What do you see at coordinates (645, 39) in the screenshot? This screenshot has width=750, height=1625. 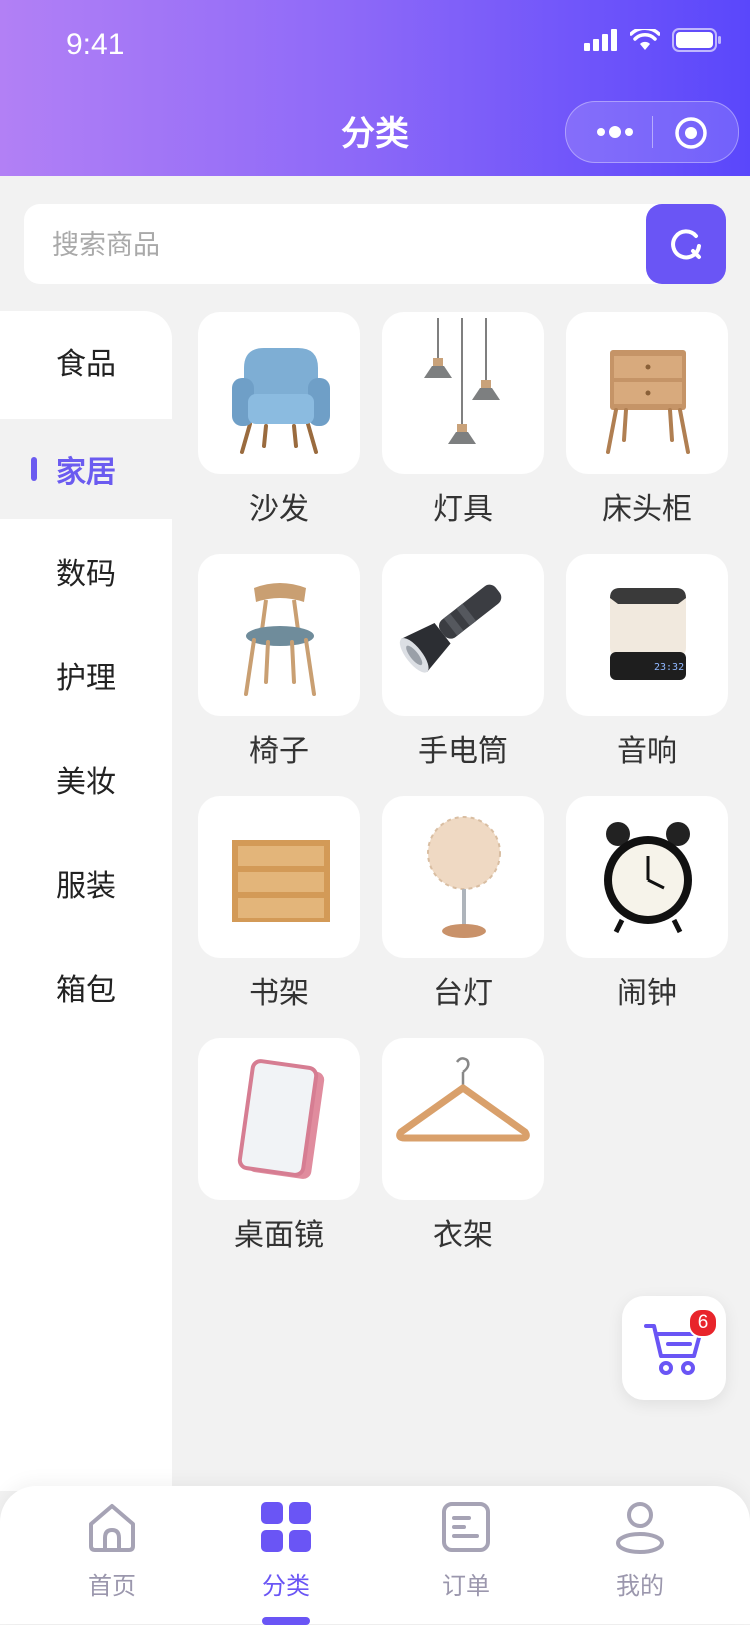 I see `wifi-icon` at bounding box center [645, 39].